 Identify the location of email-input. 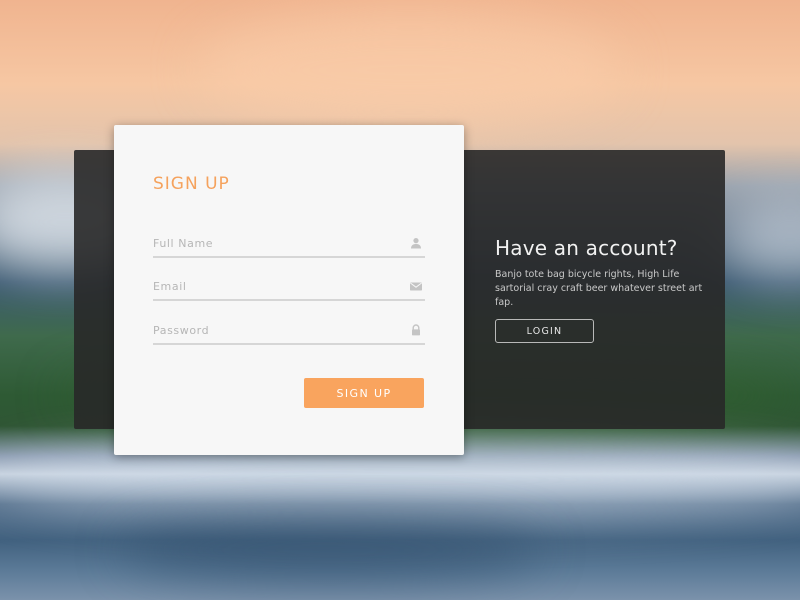
(273, 286).